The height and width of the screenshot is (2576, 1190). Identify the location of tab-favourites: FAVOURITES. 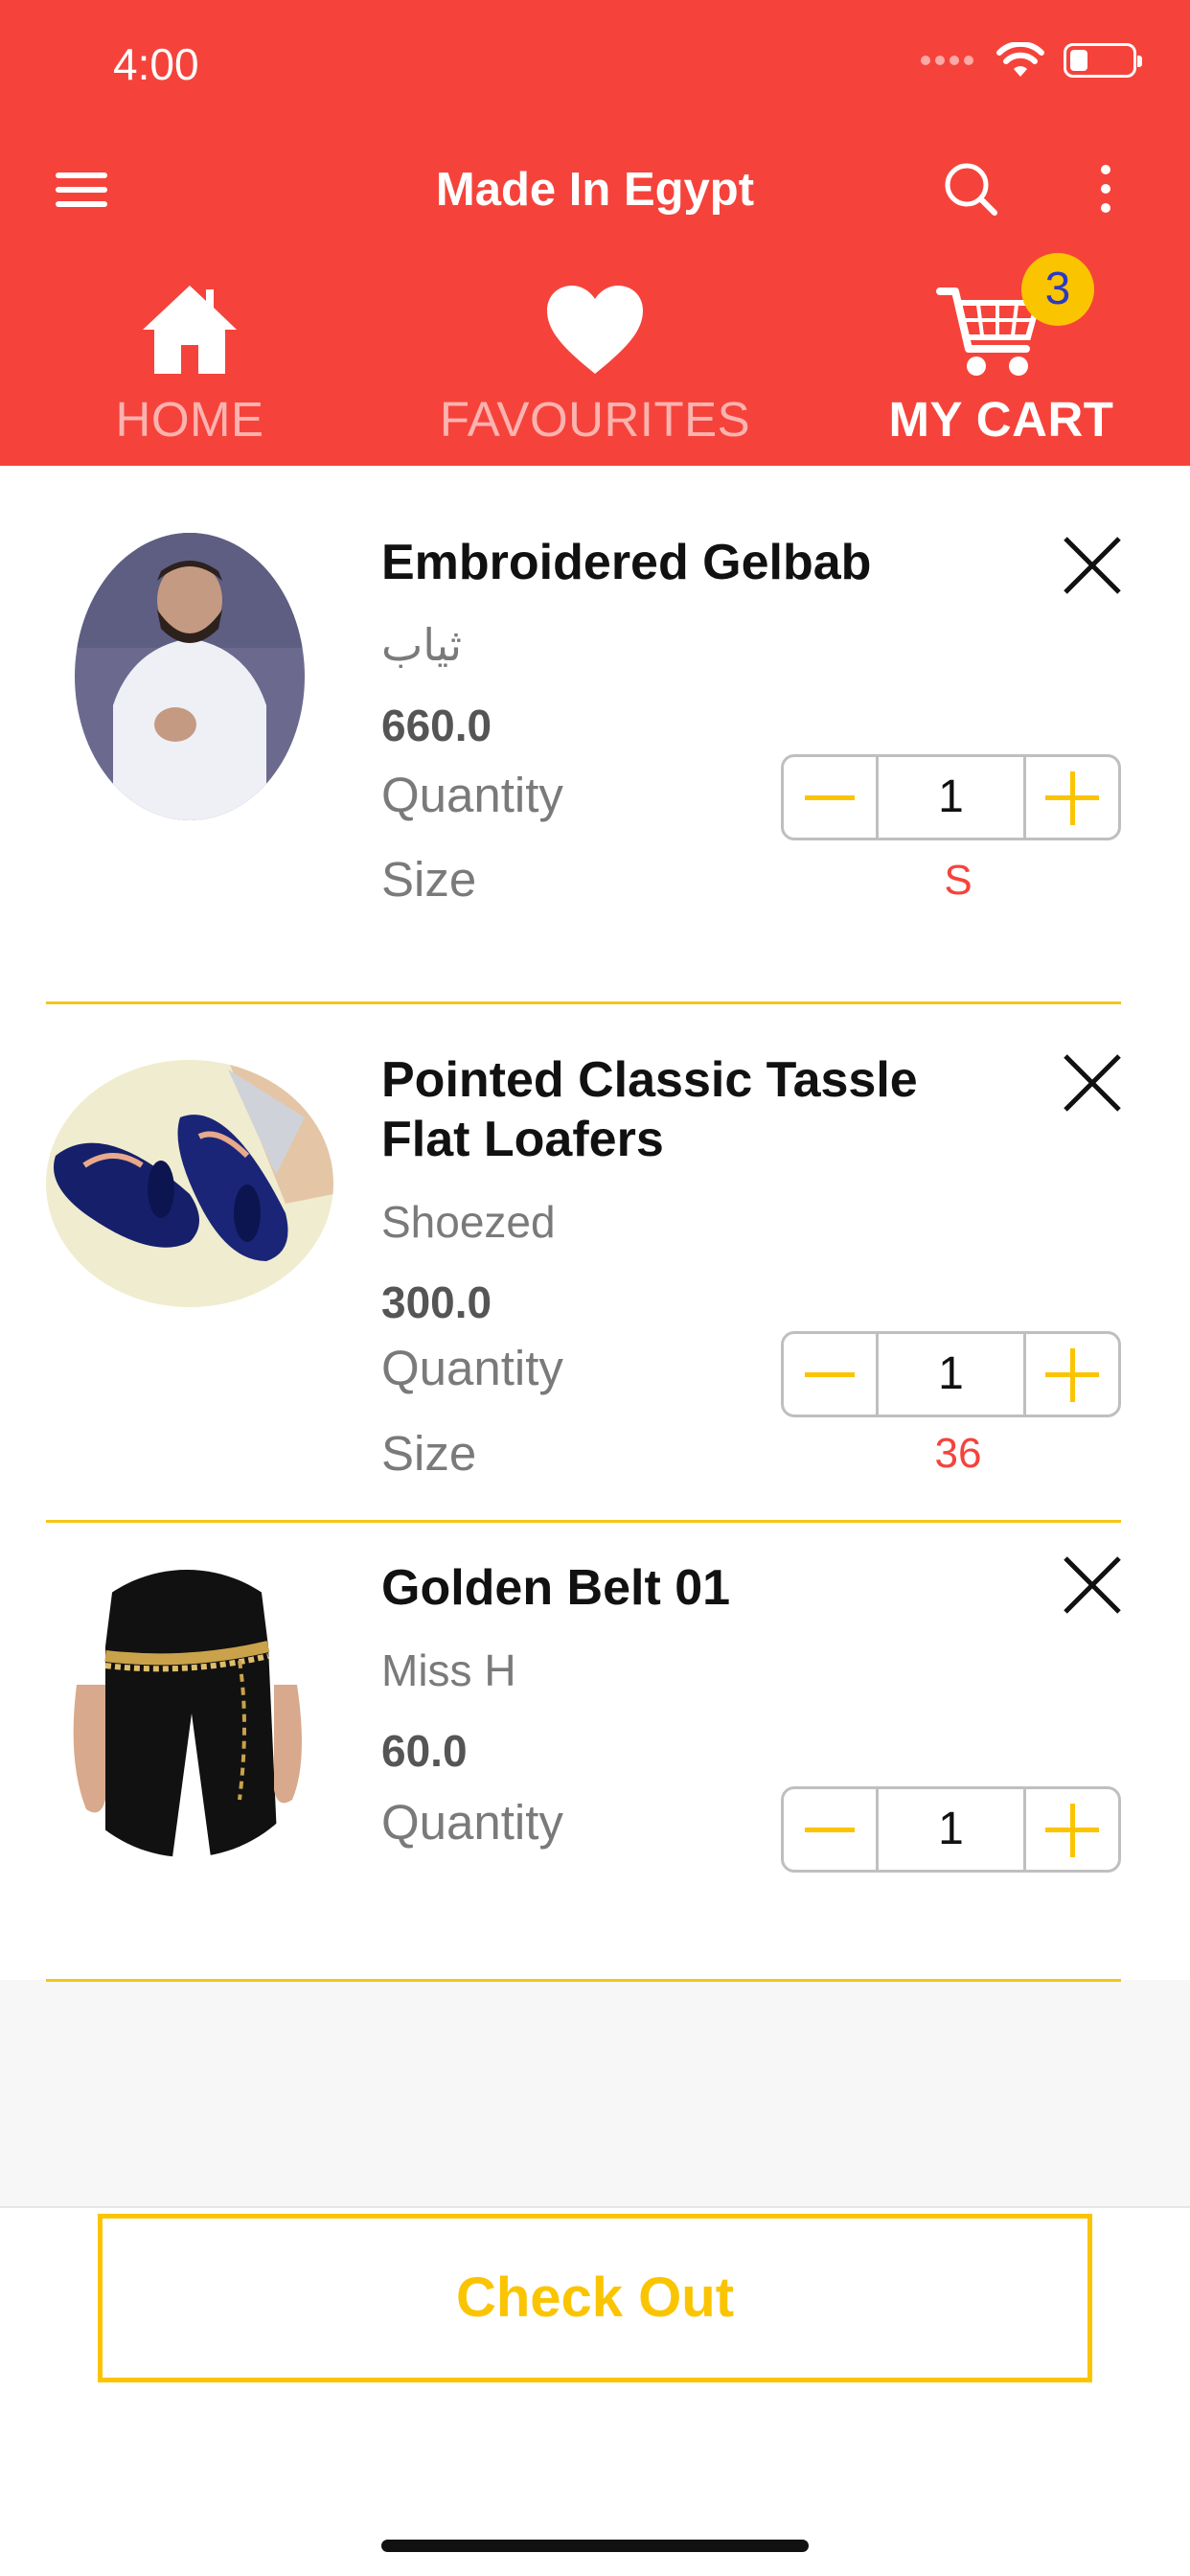
(595, 359).